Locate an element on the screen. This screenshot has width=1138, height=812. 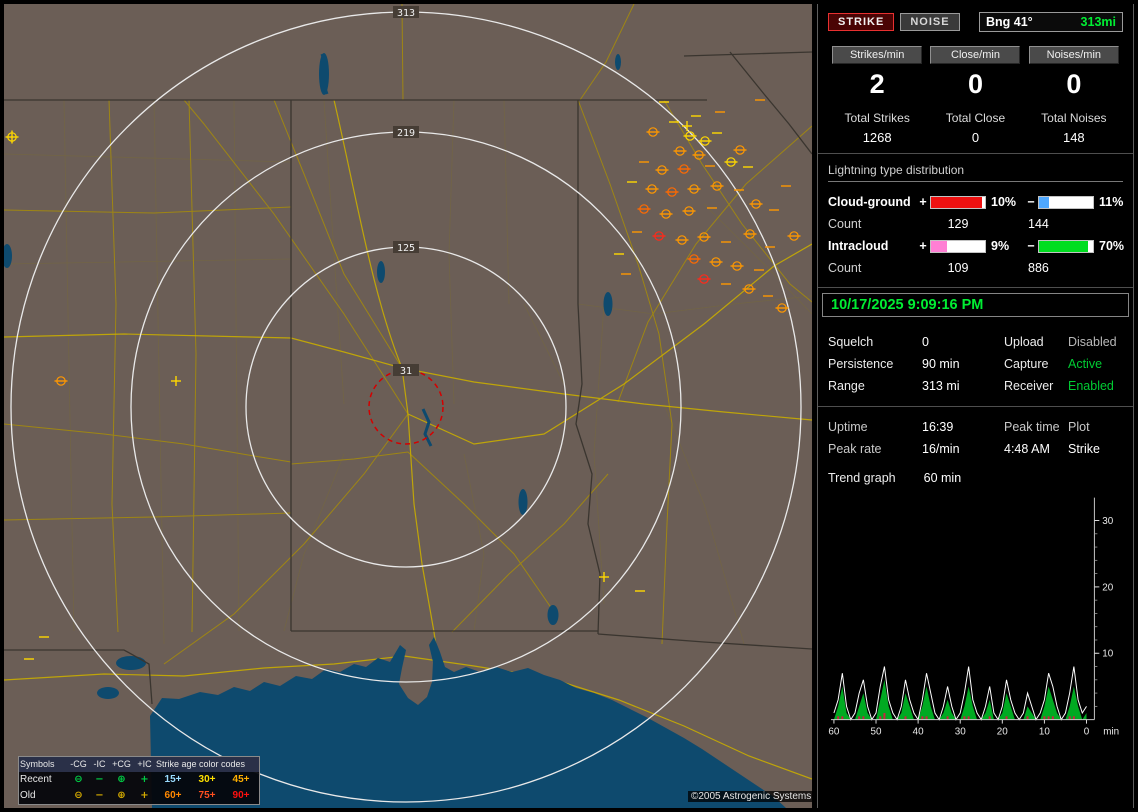
datetime-display: 10/17/2025 9:09:16 PM is located at coordinates (975, 305).